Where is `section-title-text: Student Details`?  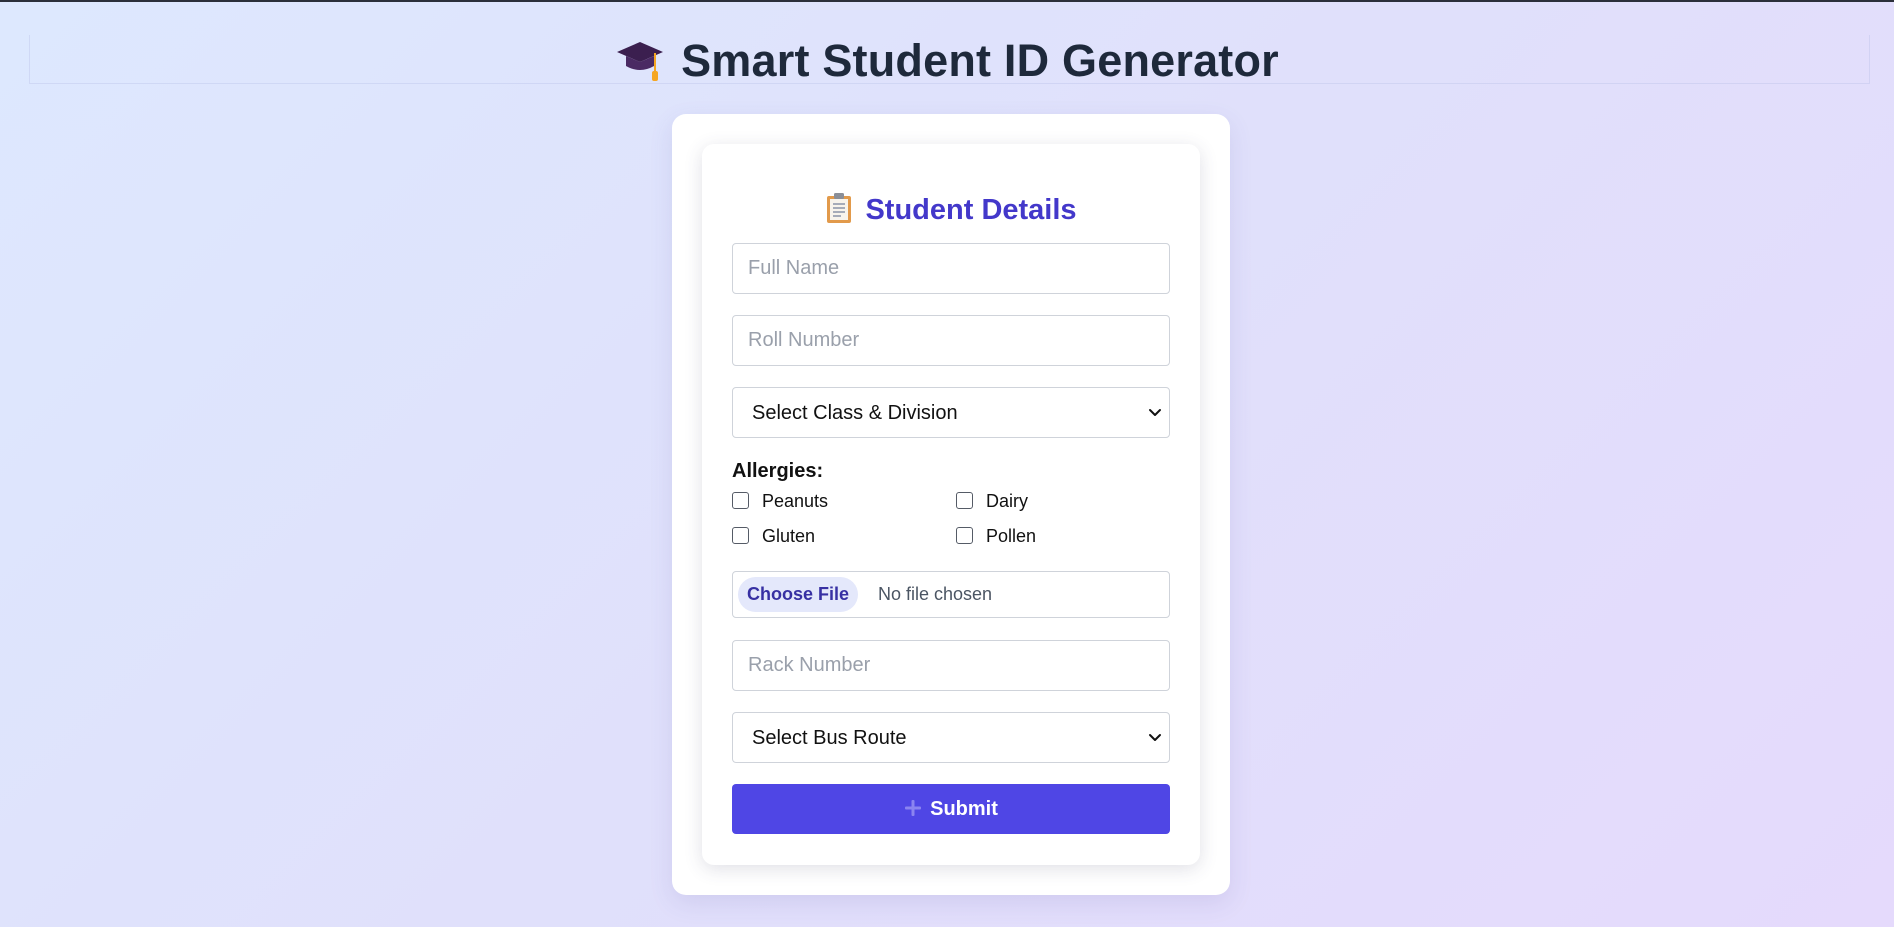 section-title-text: Student Details is located at coordinates (971, 210).